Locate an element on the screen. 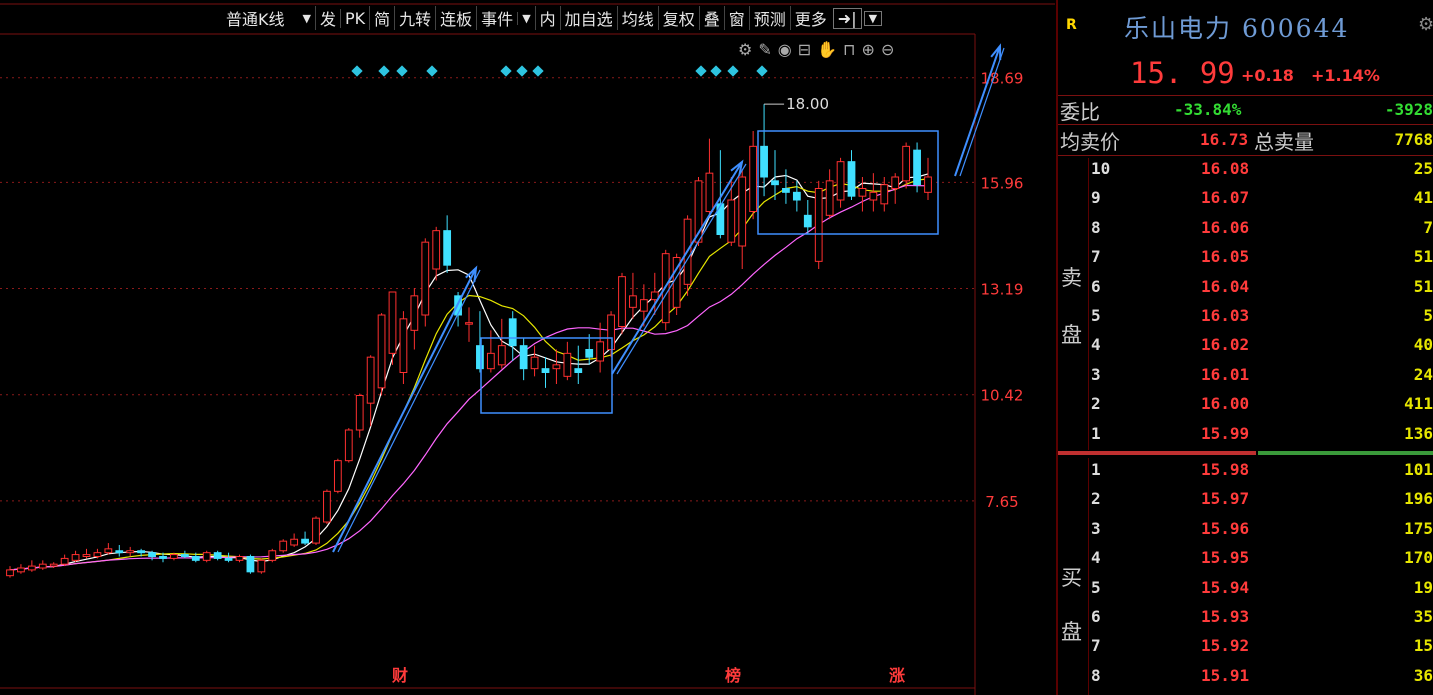 This screenshot has width=1433, height=695. toolbar-item-window: 窗 is located at coordinates (736, 18).